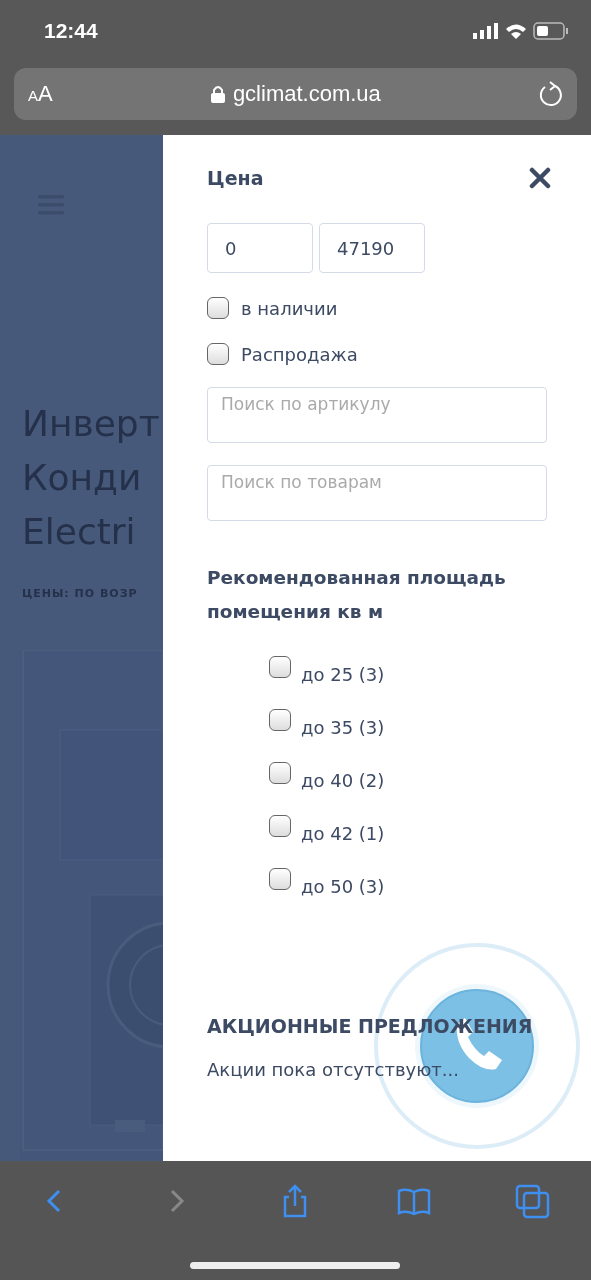 The image size is (591, 1280). I want to click on section-title: Цена, so click(235, 178).